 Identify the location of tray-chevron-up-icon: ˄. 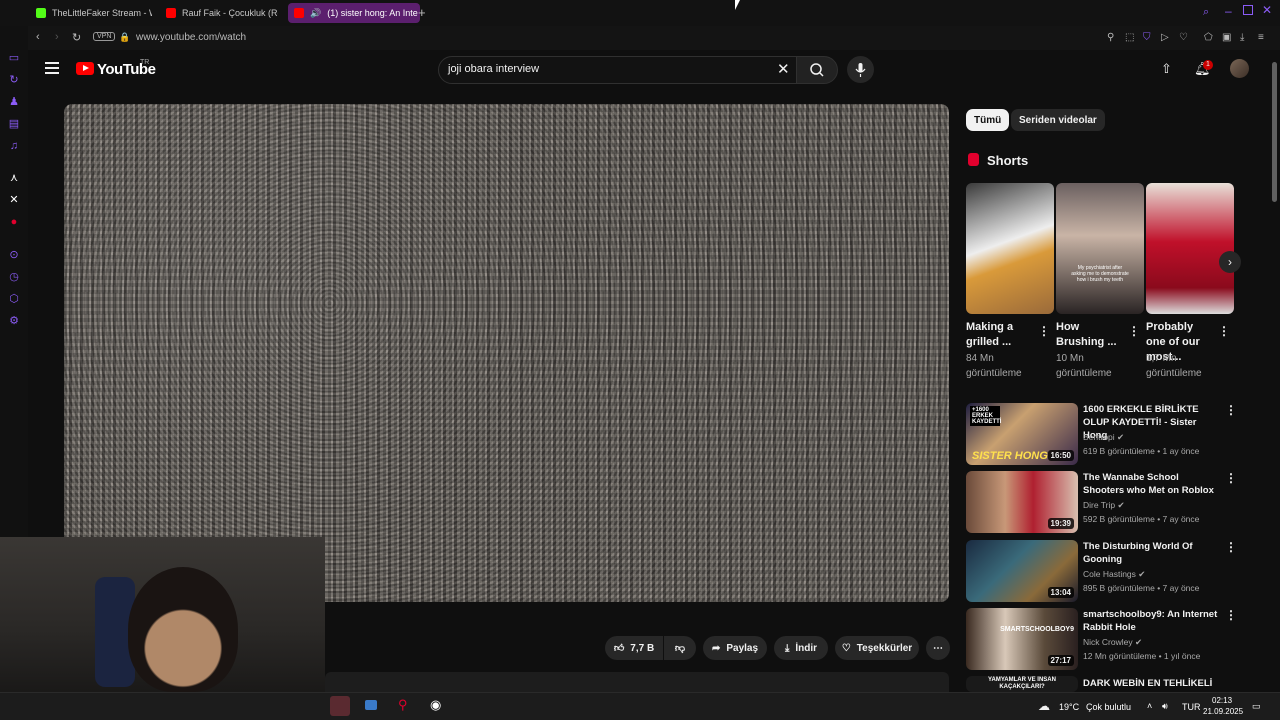
(1149, 706).